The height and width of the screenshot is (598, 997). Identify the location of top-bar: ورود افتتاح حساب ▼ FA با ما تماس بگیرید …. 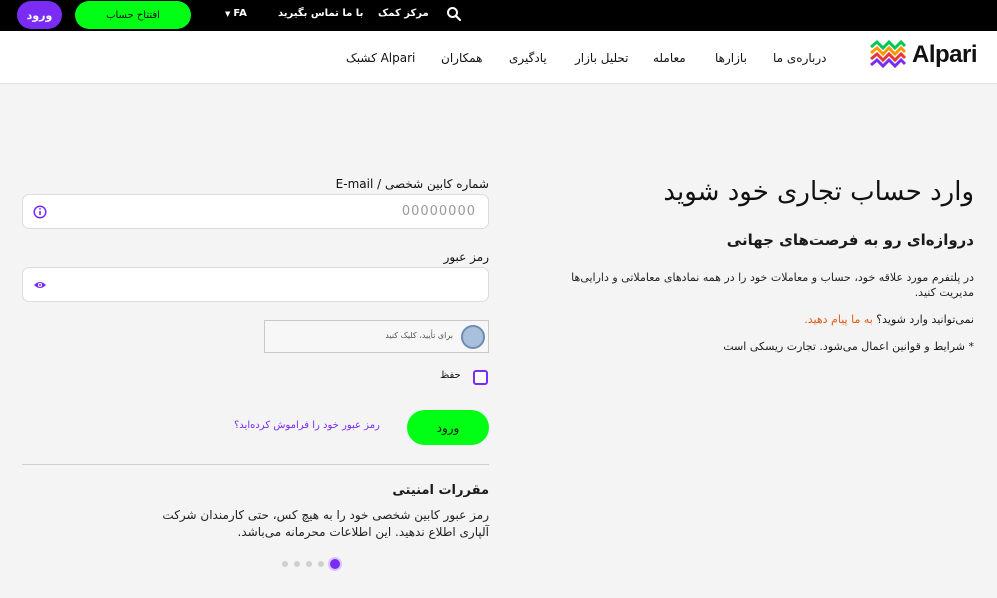
(498, 15).